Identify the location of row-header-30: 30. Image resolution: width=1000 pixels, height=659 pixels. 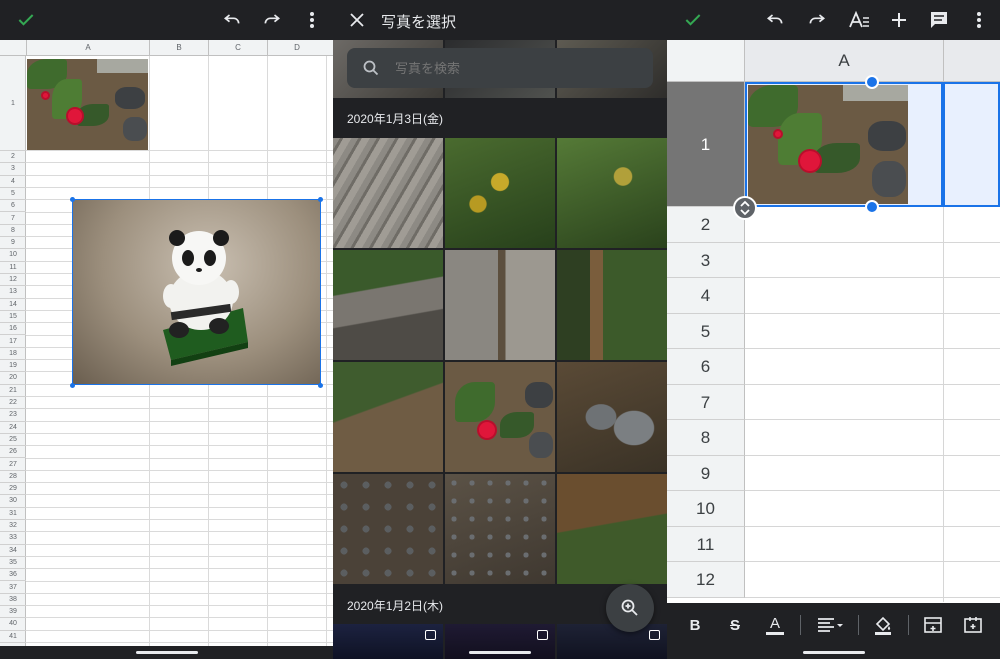
(13, 501).